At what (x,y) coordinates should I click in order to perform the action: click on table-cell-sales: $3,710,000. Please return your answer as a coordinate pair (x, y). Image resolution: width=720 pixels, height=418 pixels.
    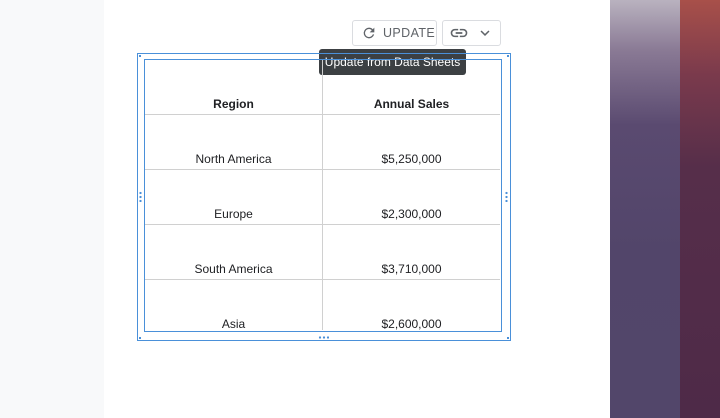
    Looking at the image, I should click on (411, 269).